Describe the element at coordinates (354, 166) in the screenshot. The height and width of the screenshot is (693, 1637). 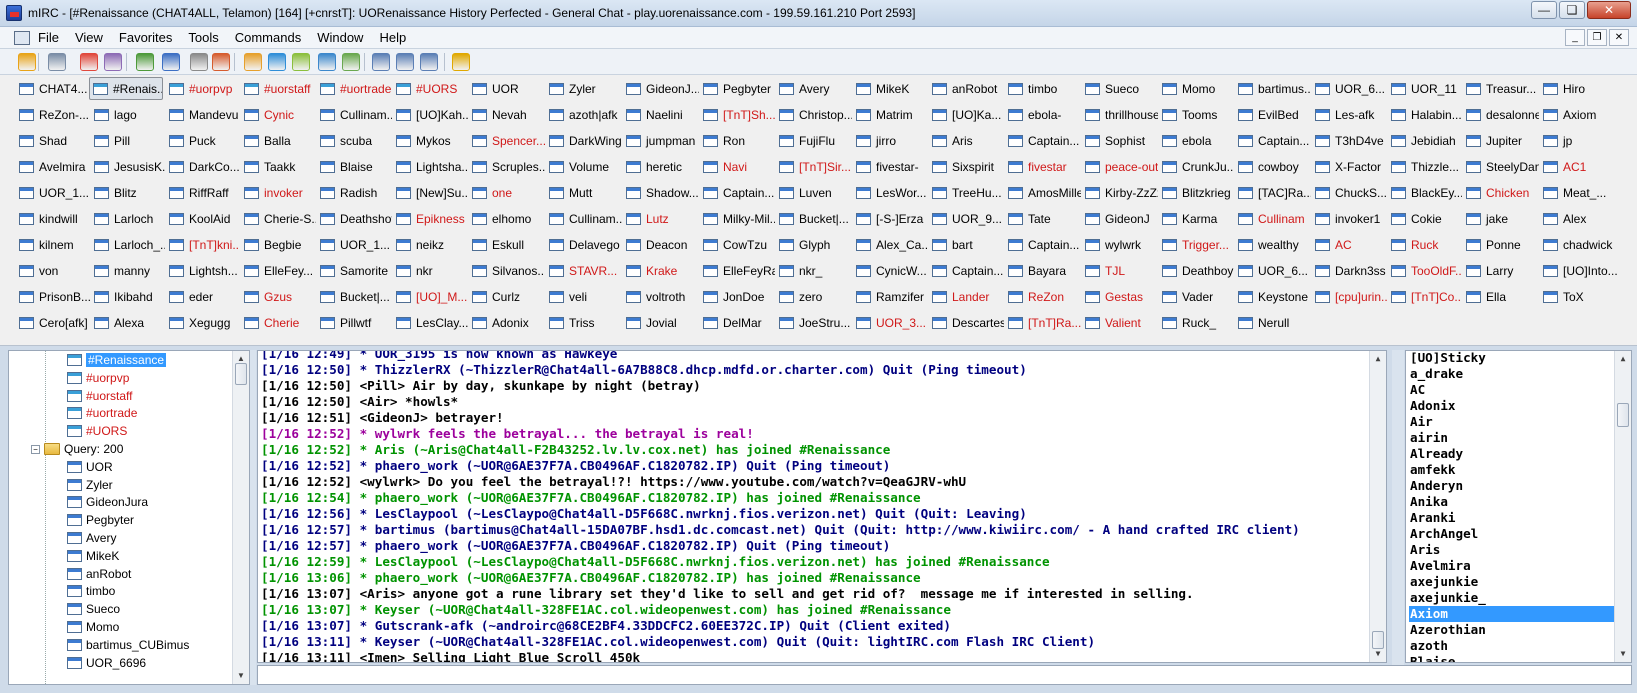
I see `switchbar-query: Blaise` at that location.